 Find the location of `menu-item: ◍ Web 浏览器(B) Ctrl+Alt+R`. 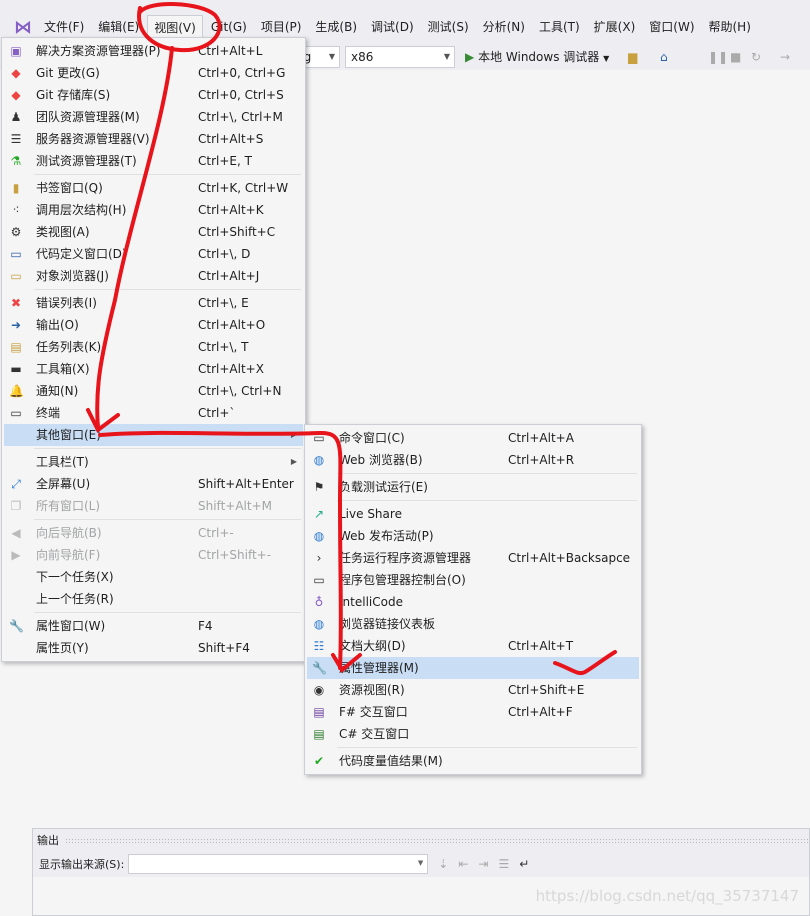

menu-item: ◍ Web 浏览器(B) Ctrl+Alt+R is located at coordinates (473, 460).